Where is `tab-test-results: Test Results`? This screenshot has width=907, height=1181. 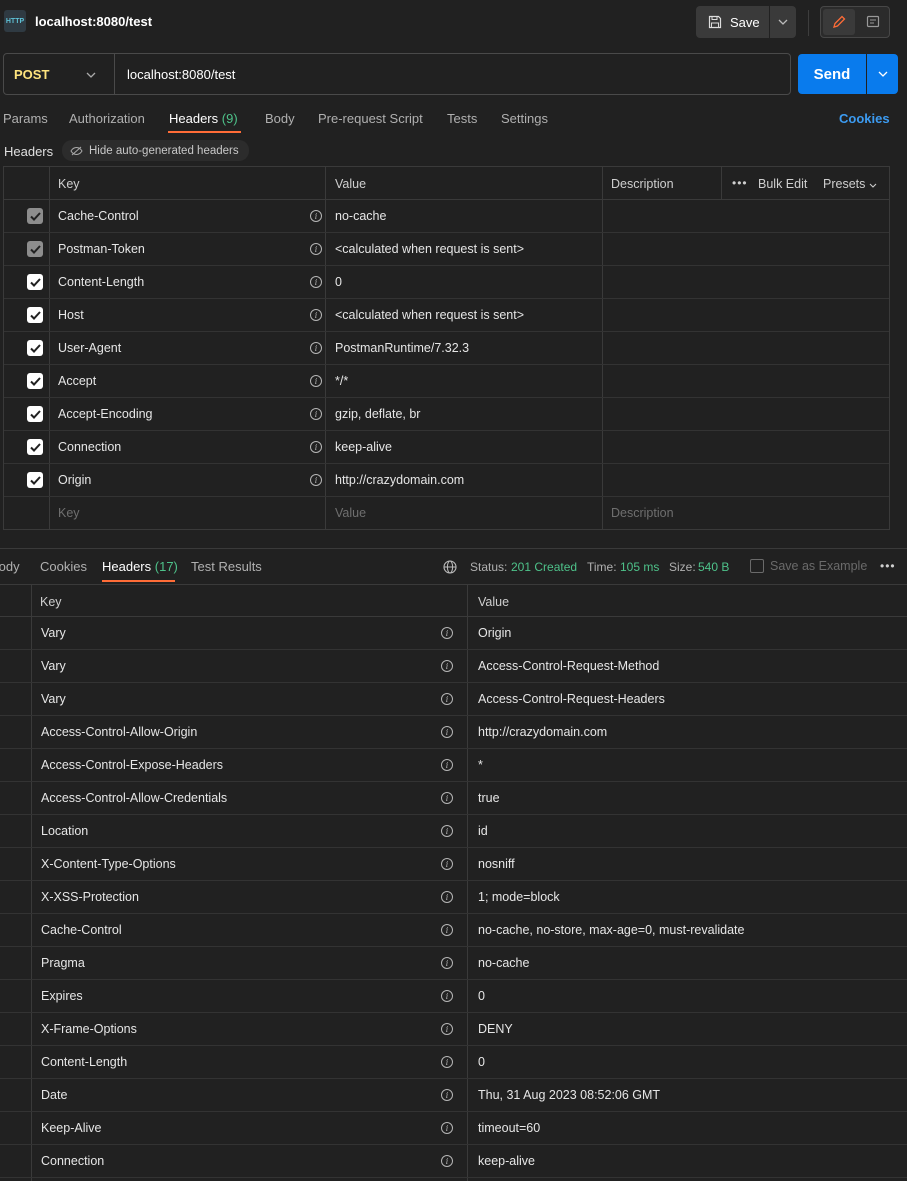
tab-test-results: Test Results is located at coordinates (226, 566).